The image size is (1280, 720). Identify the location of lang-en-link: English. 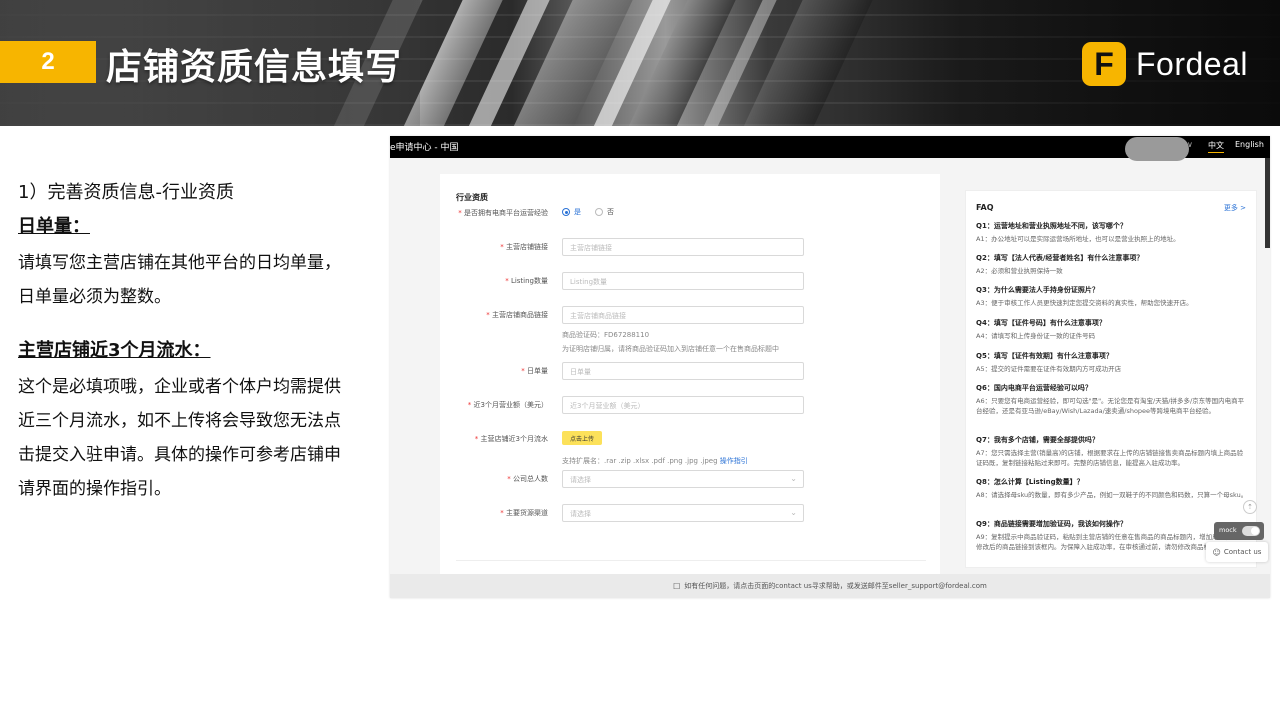
(1249, 144).